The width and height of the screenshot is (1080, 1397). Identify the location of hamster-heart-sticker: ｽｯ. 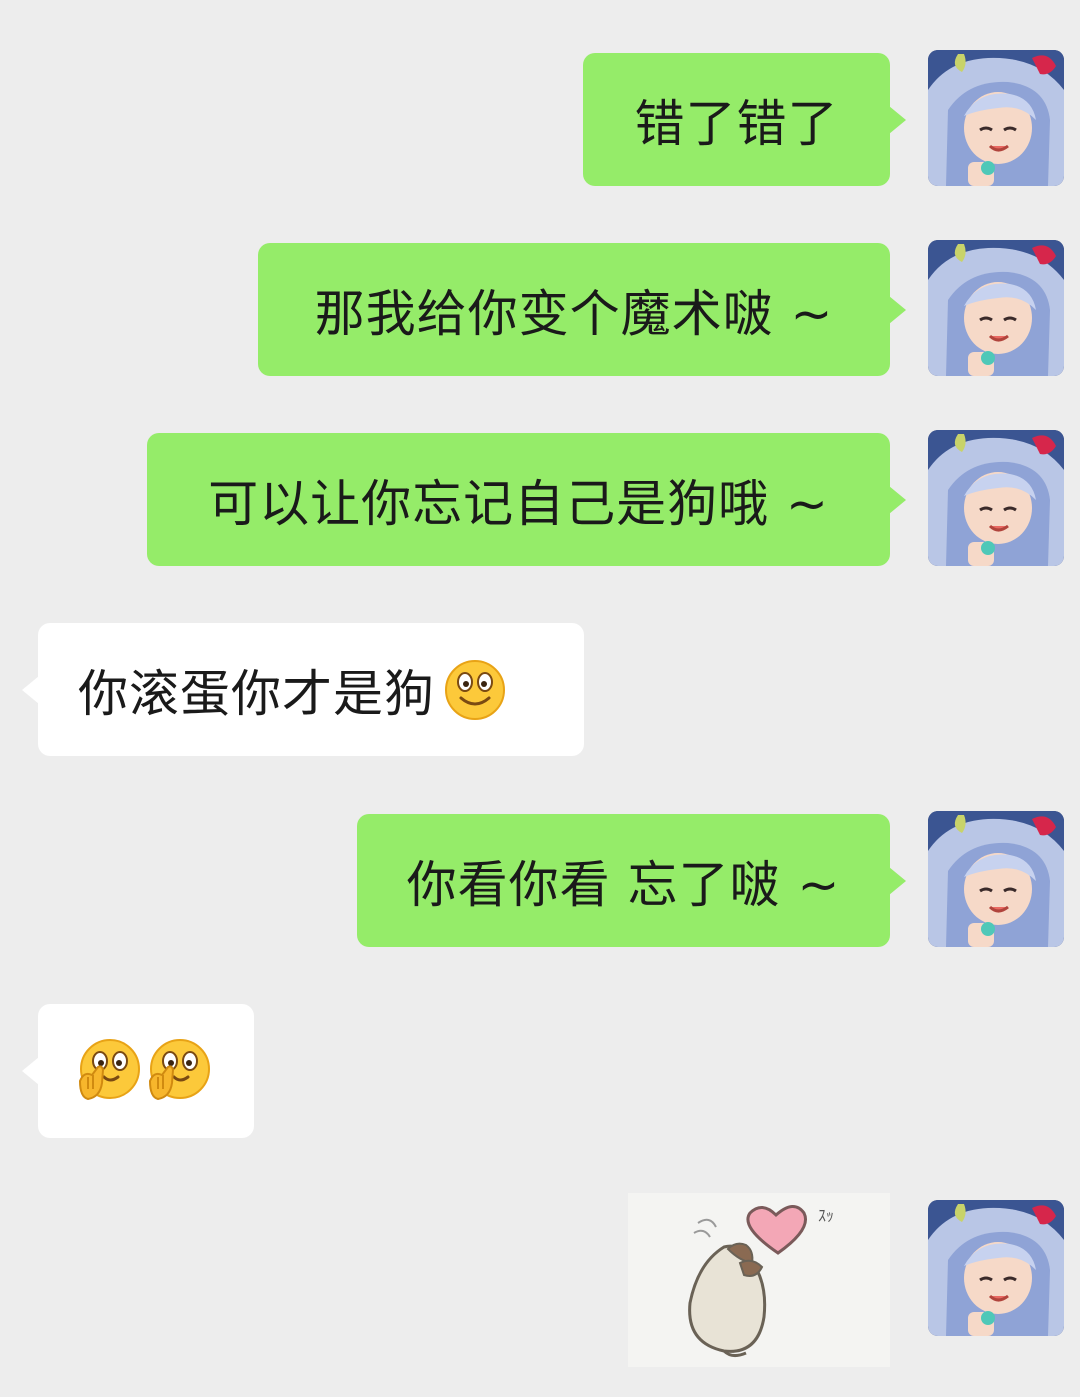
(759, 1280).